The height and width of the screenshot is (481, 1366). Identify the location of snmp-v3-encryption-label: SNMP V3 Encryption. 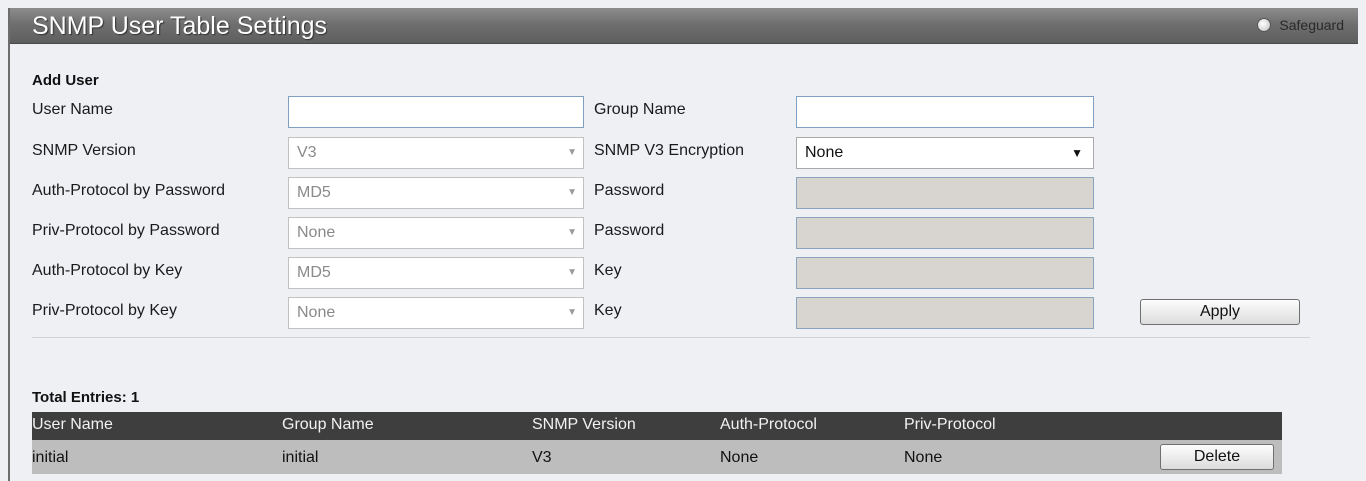
(669, 150).